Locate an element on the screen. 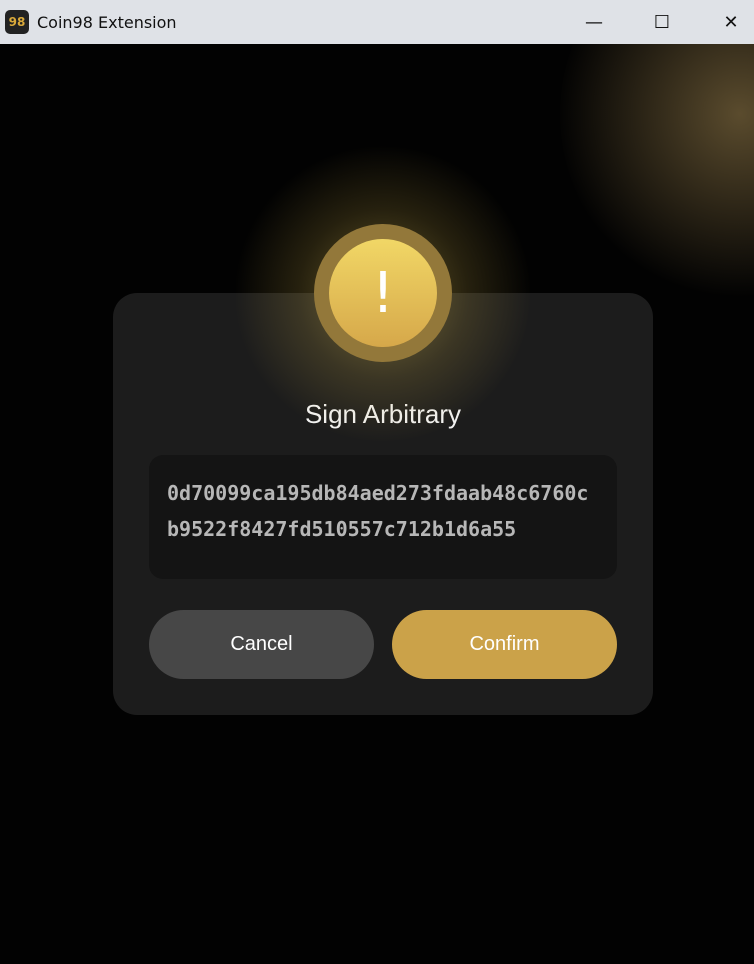 This screenshot has height=964, width=754. coin98-logo-icon: 98 is located at coordinates (17, 22).